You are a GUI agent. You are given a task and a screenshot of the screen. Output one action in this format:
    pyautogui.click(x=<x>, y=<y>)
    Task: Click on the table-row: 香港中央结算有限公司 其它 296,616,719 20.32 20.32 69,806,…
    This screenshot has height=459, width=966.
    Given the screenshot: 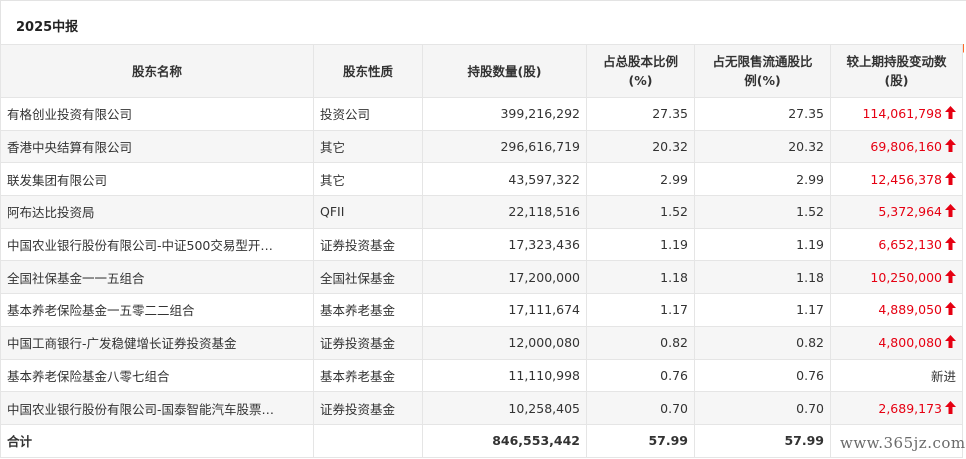 What is the action you would take?
    pyautogui.click(x=481, y=146)
    